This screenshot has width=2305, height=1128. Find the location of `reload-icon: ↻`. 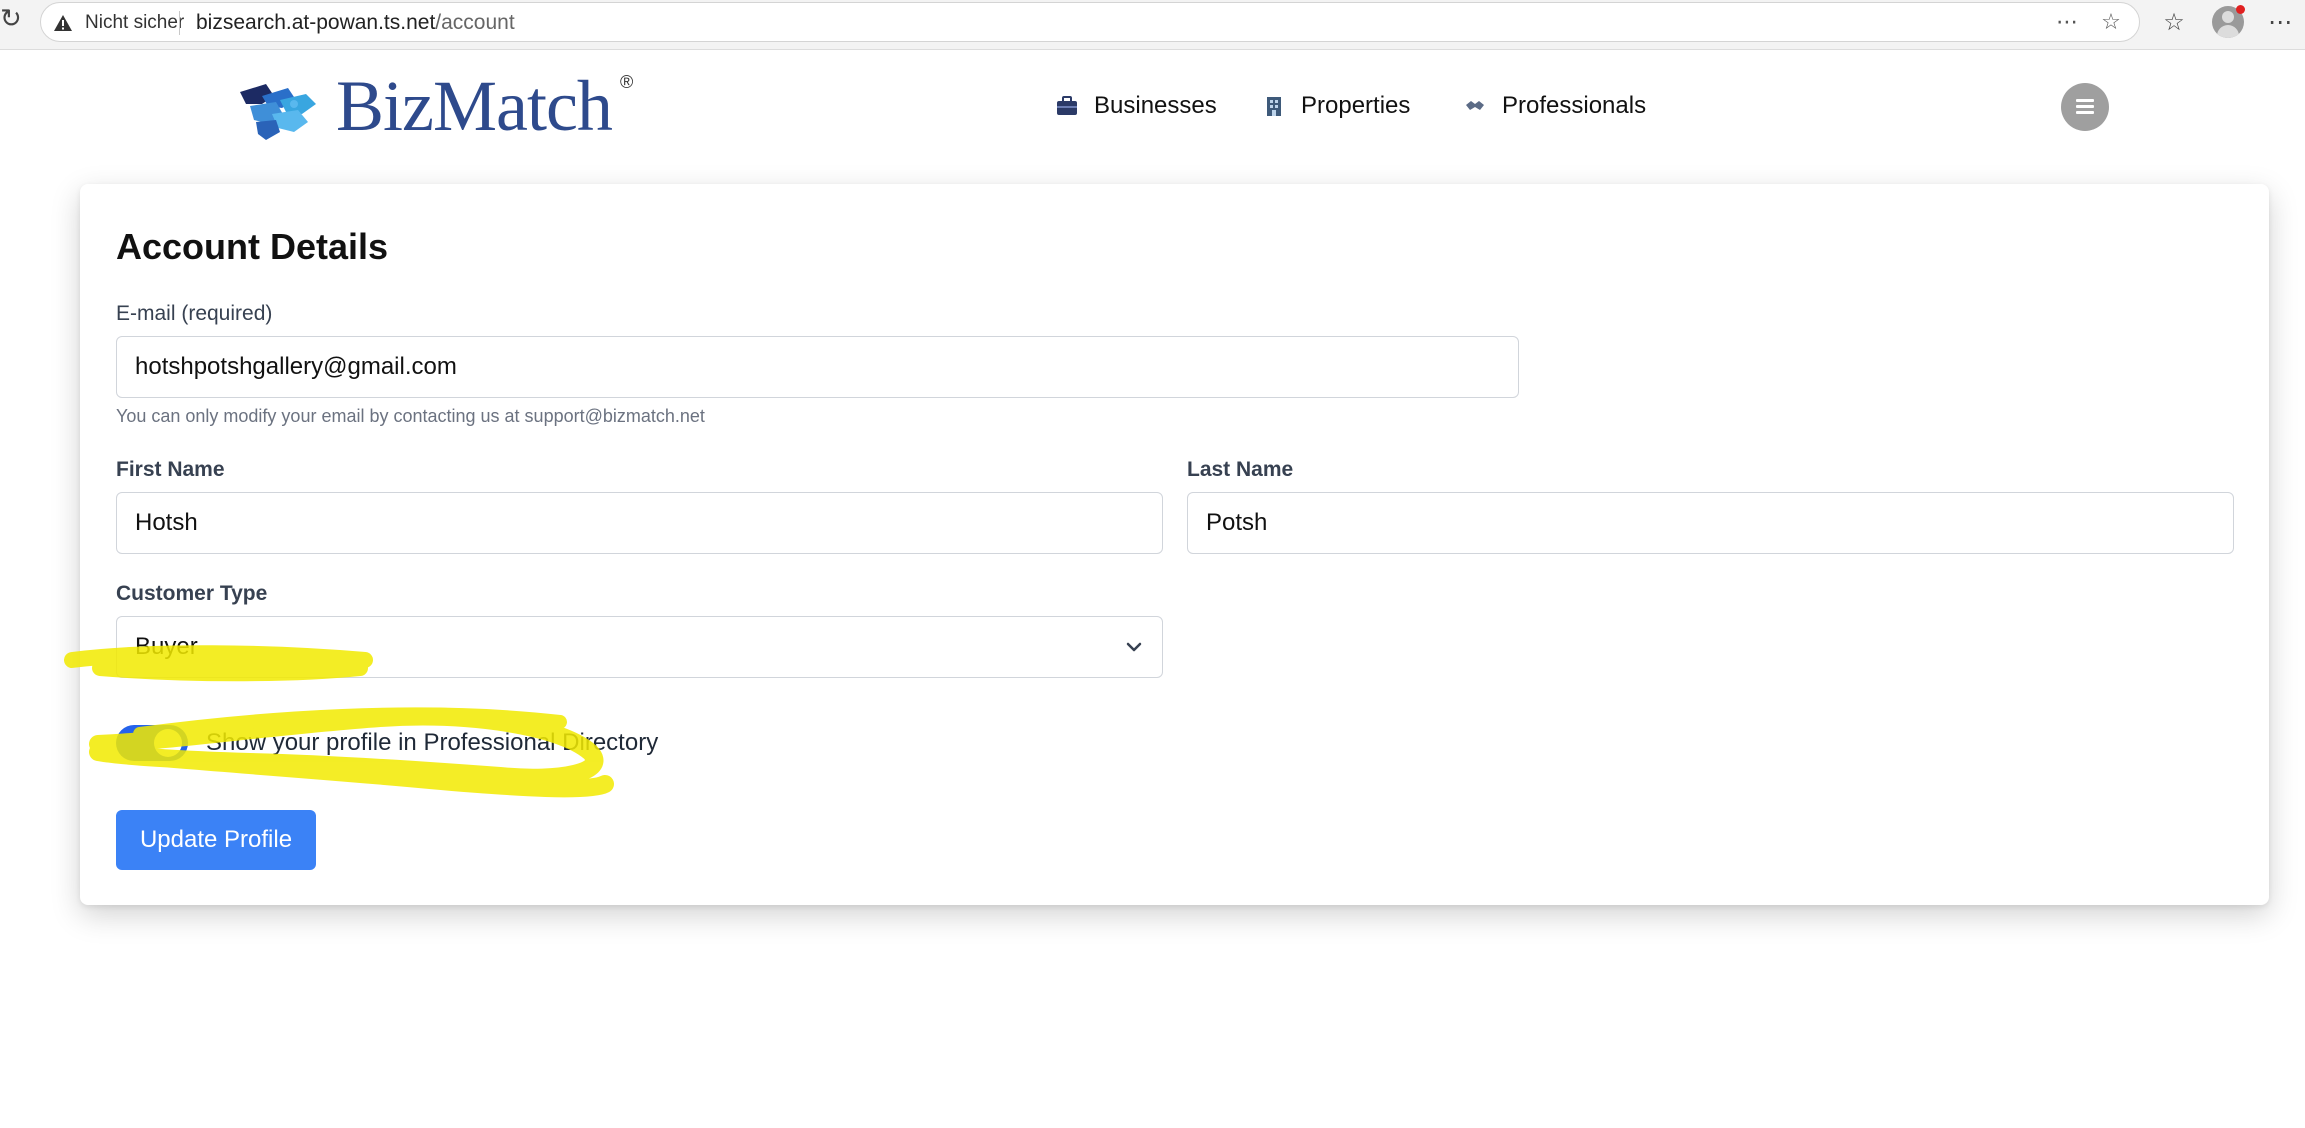

reload-icon: ↻ is located at coordinates (11, 19).